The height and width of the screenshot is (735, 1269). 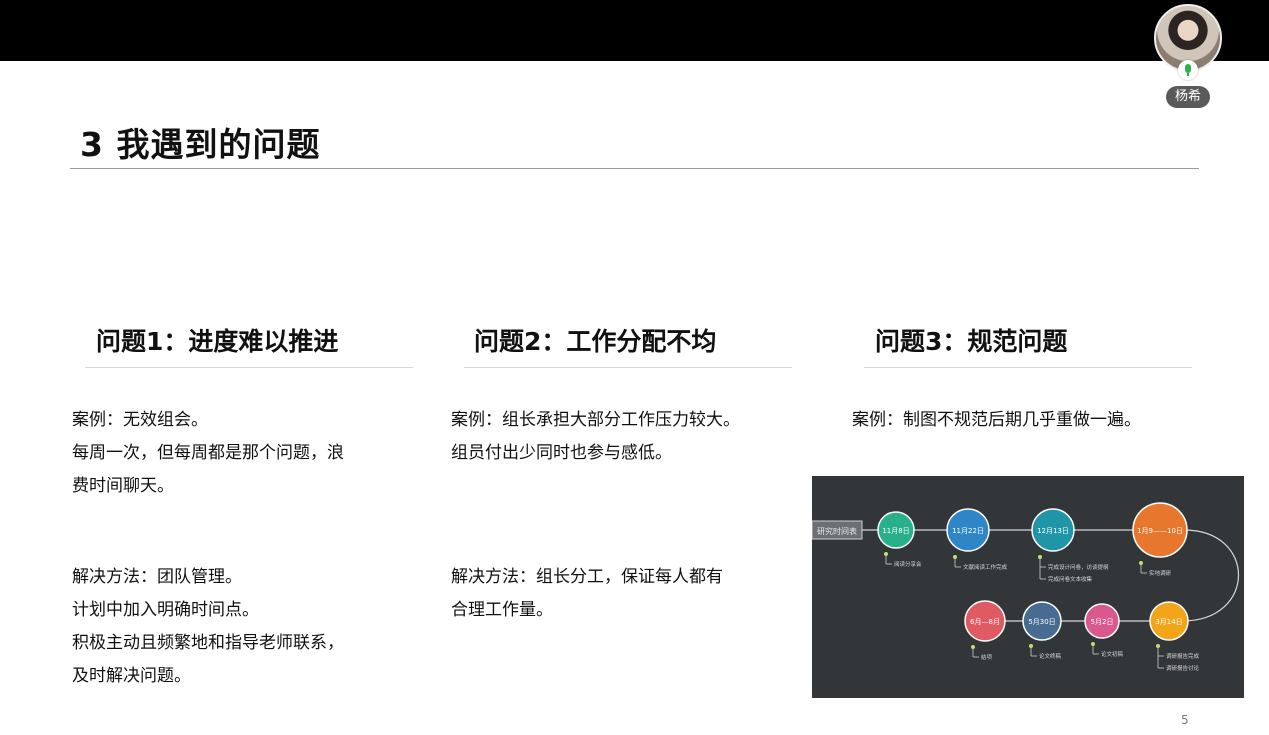 What do you see at coordinates (1183, 656) in the screenshot?
I see `timeline-note: 调研报告完成` at bounding box center [1183, 656].